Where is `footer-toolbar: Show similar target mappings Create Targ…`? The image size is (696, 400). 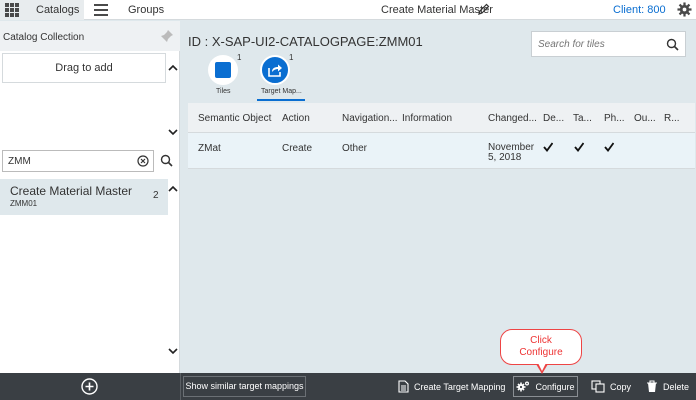 footer-toolbar: Show similar target mappings Create Targ… is located at coordinates (348, 386).